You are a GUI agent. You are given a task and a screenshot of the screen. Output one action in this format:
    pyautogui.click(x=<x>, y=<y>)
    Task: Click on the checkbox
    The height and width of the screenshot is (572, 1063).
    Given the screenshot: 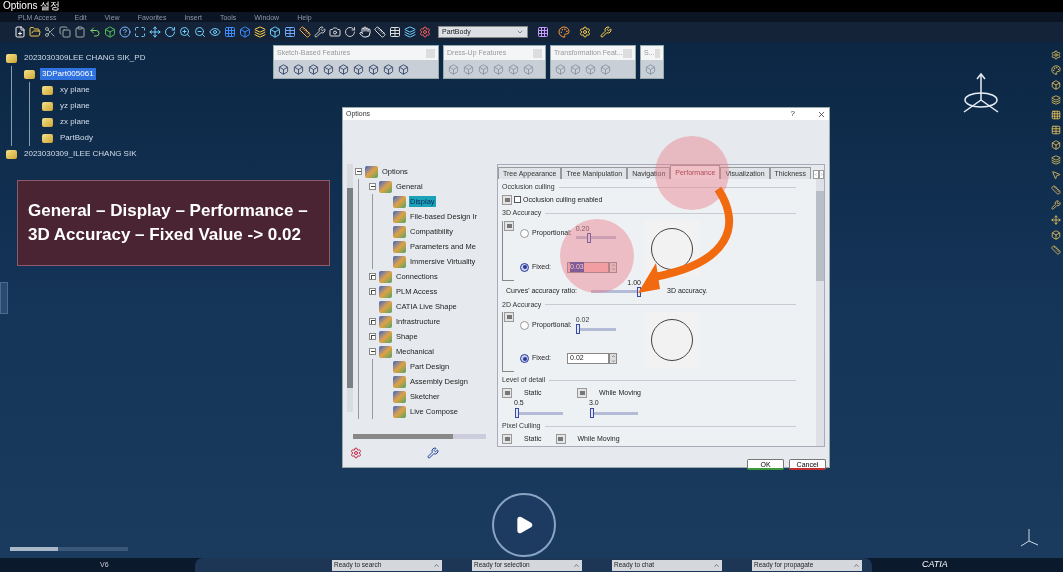 What is the action you would take?
    pyautogui.click(x=517, y=200)
    